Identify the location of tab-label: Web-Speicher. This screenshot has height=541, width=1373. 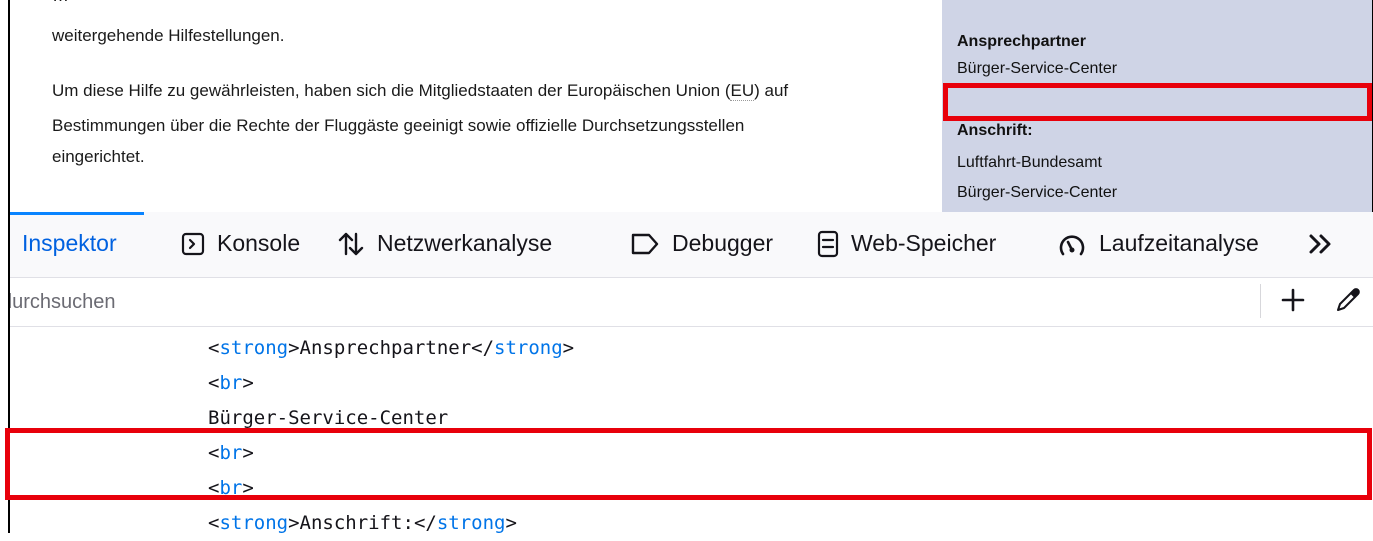
(924, 243).